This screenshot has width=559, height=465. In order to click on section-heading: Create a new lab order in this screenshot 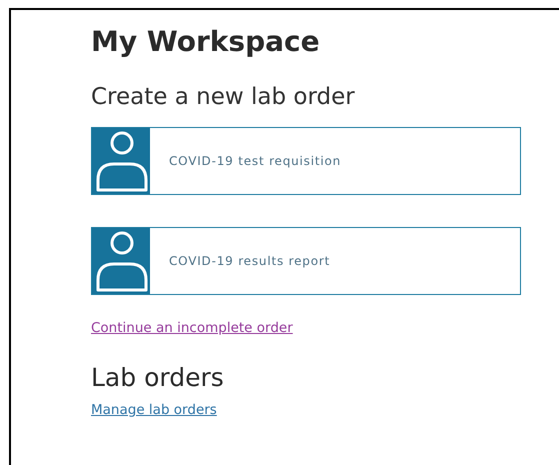, I will do `click(223, 97)`.